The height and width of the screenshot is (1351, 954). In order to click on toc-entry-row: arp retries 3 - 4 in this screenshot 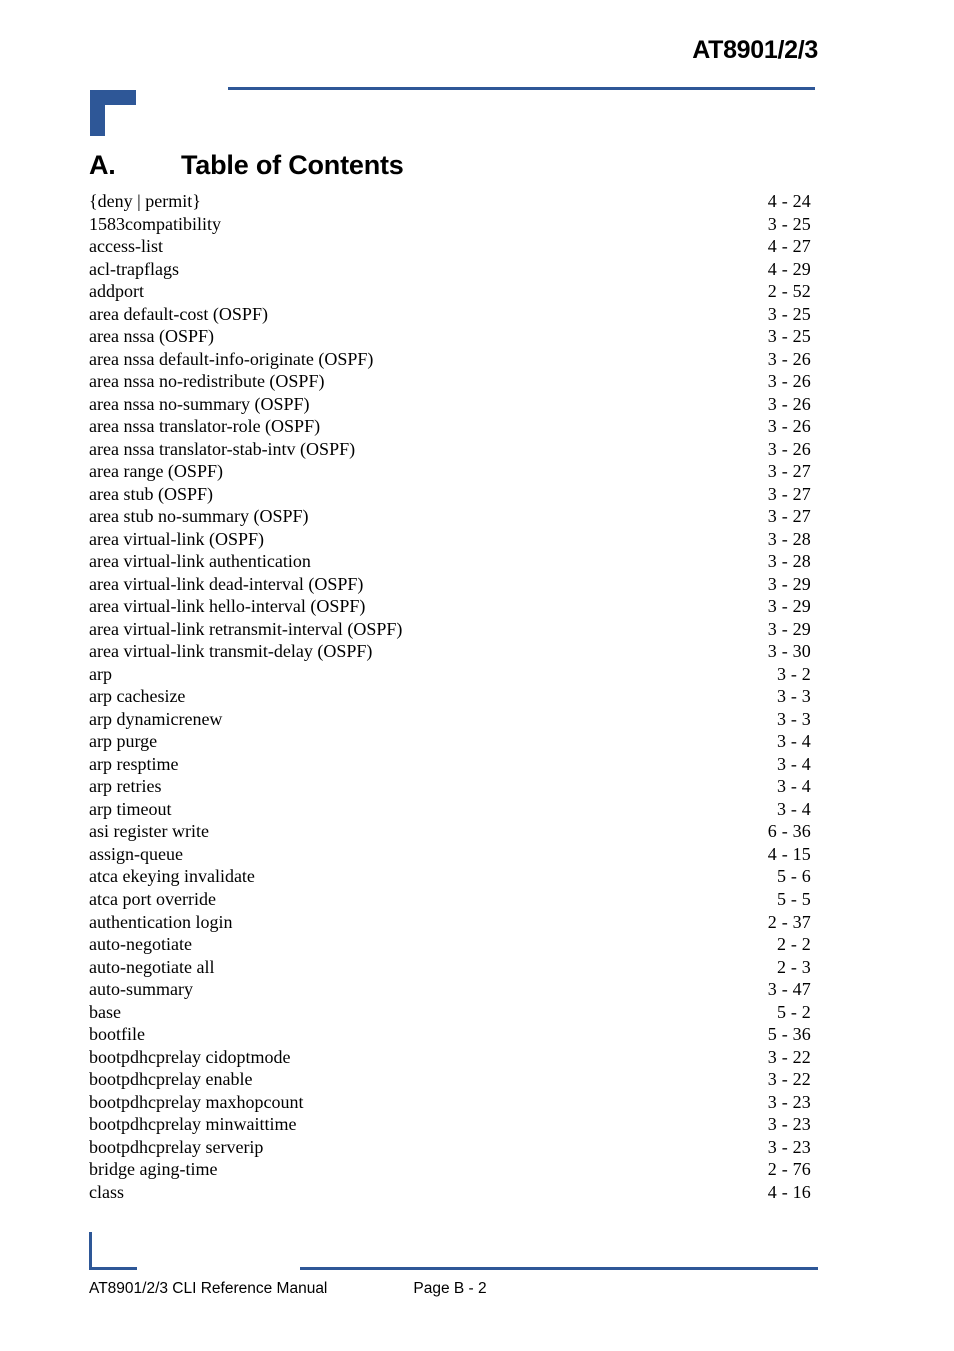, I will do `click(450, 786)`.